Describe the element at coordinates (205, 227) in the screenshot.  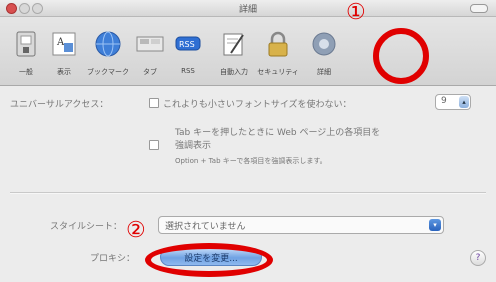
I see `stylesheet-value: 選択されていません` at that location.